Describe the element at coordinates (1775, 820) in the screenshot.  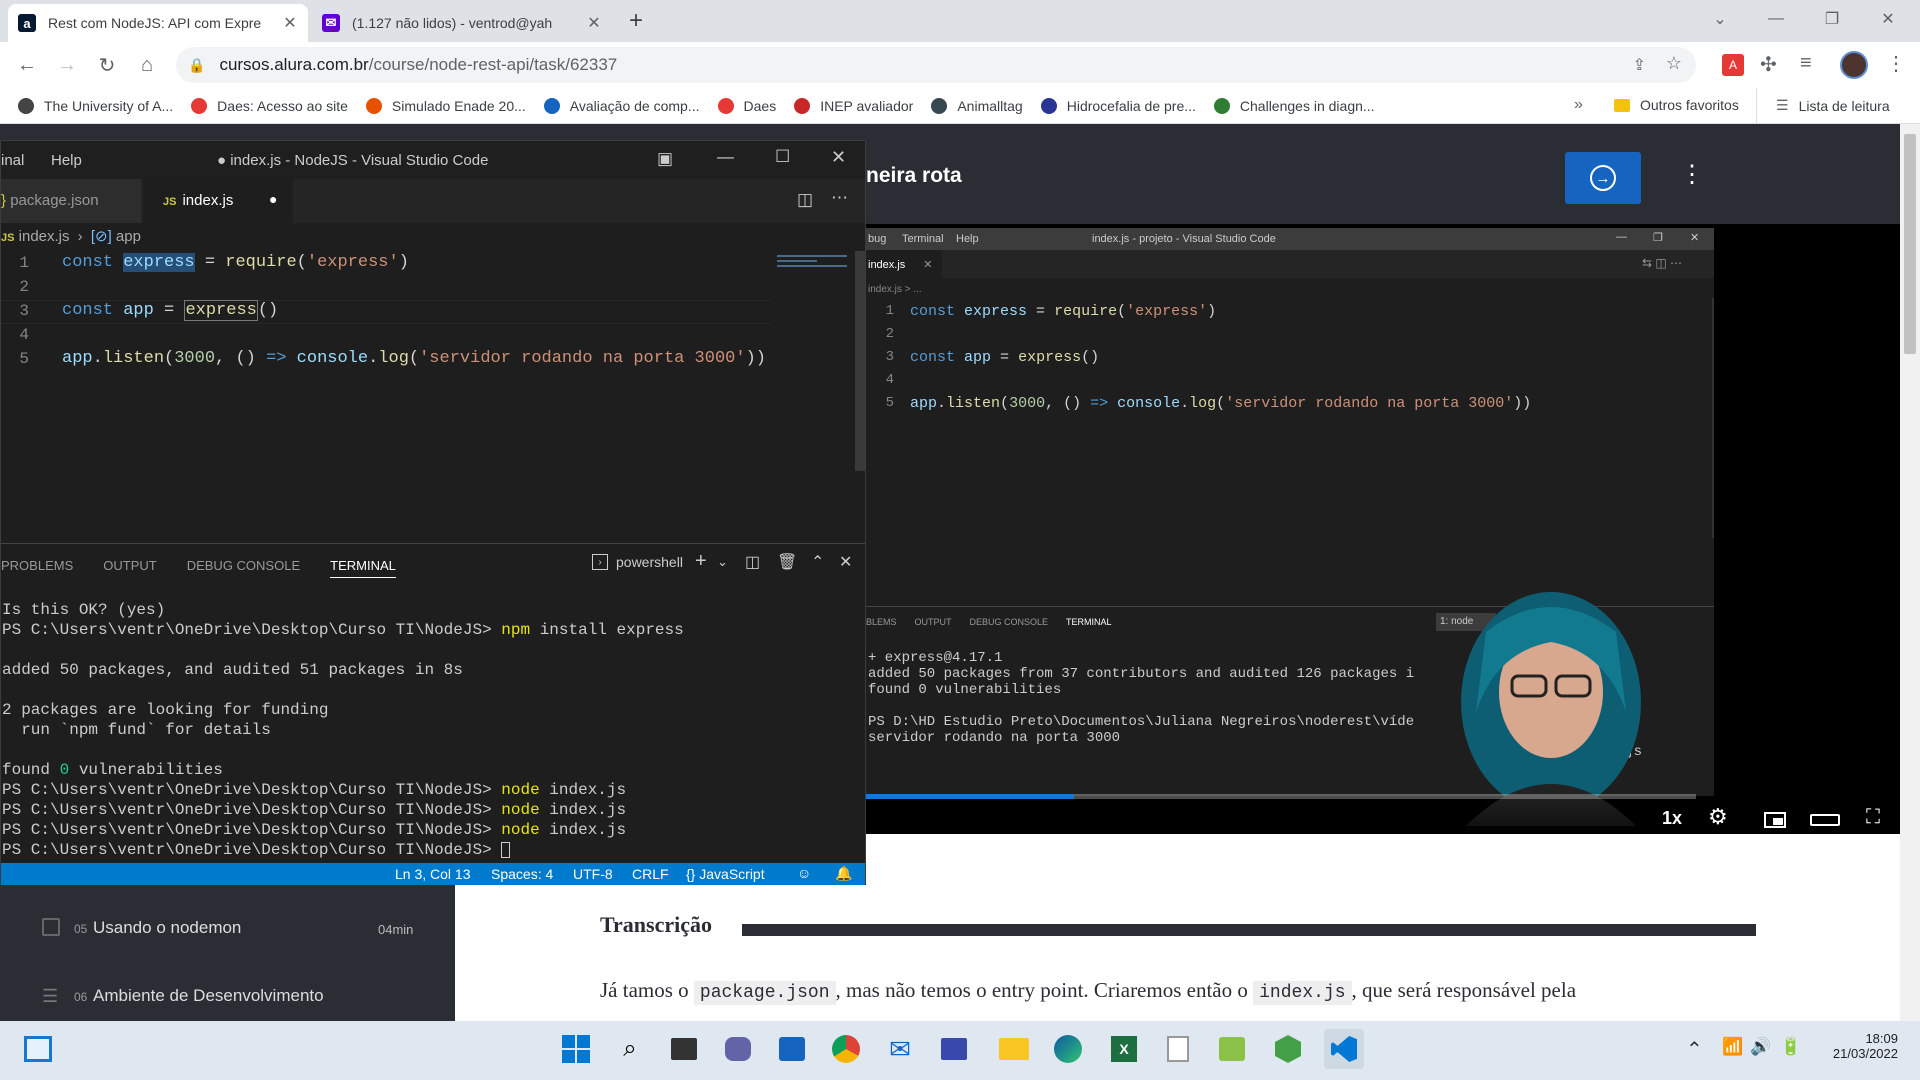
I see `picture-in-picture-icon` at that location.